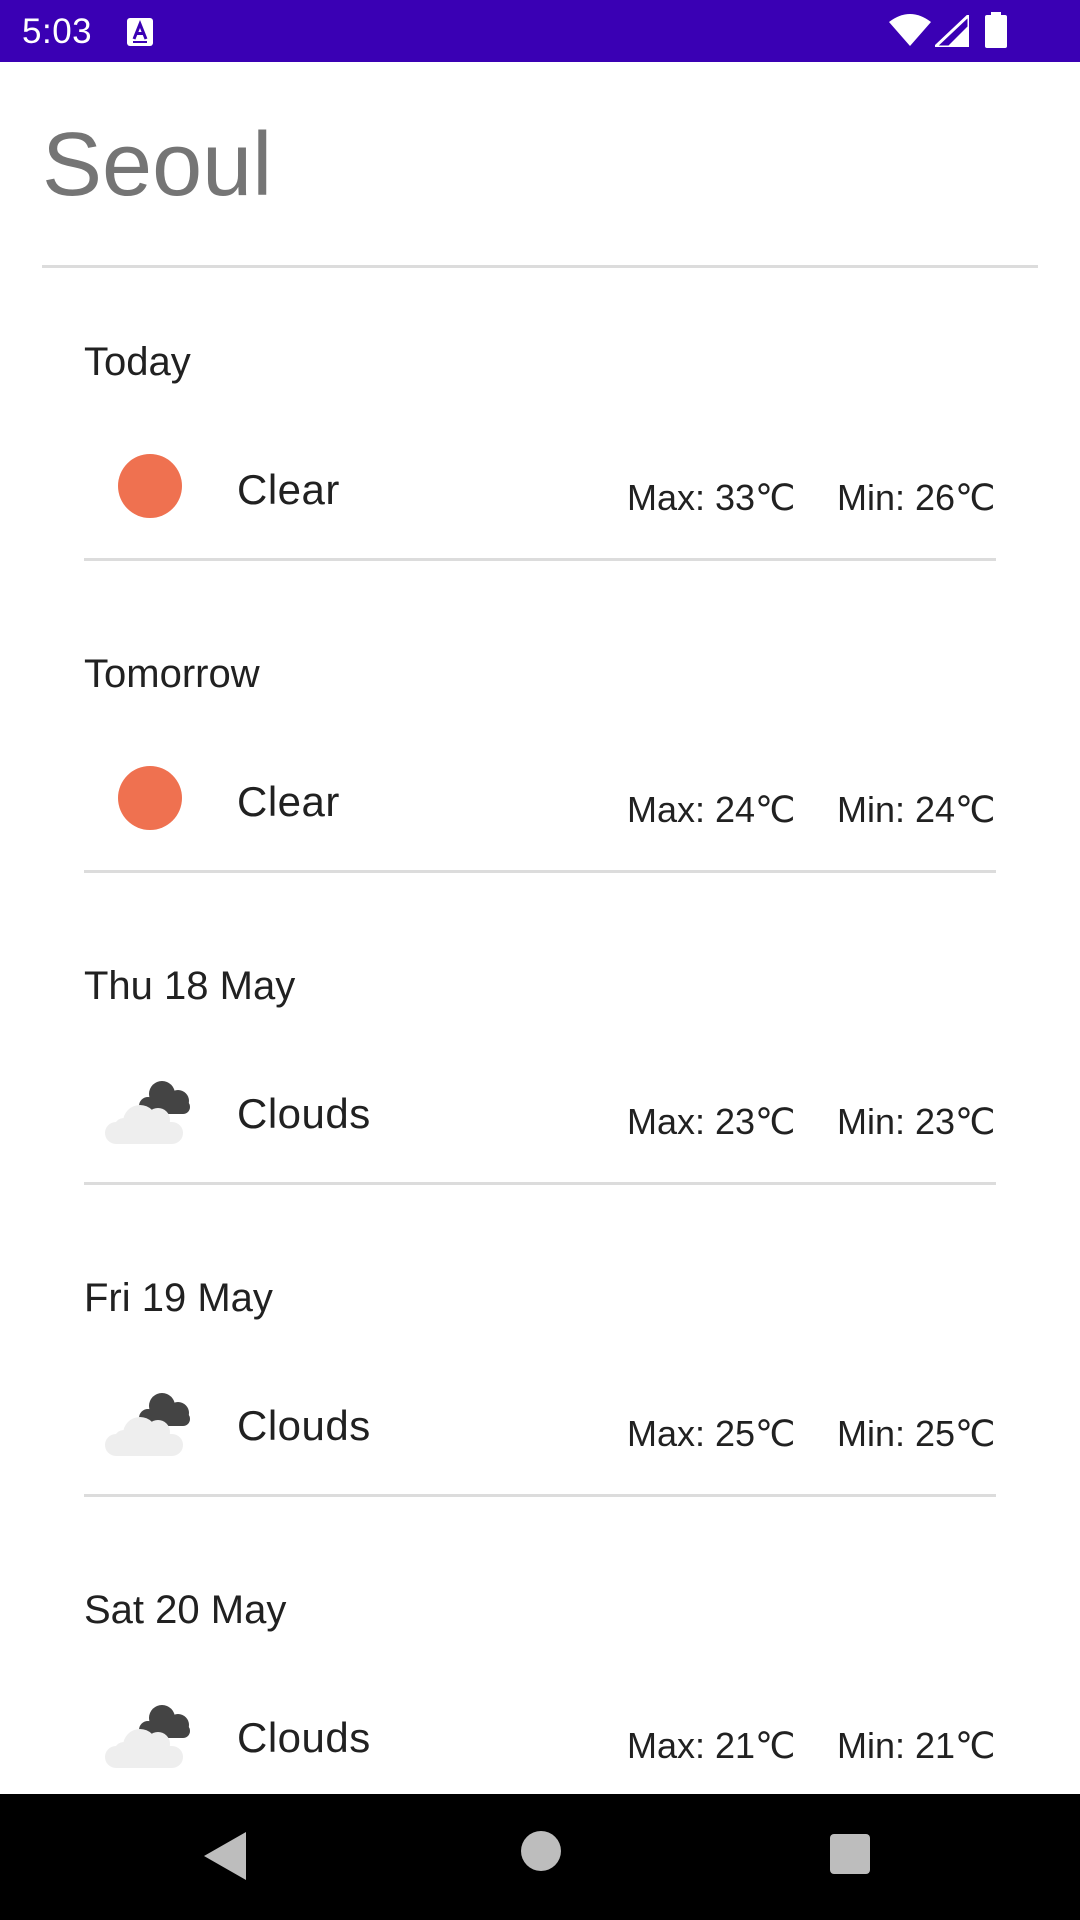  What do you see at coordinates (711, 1121) in the screenshot?
I see `max-temp: Max: 23℃` at bounding box center [711, 1121].